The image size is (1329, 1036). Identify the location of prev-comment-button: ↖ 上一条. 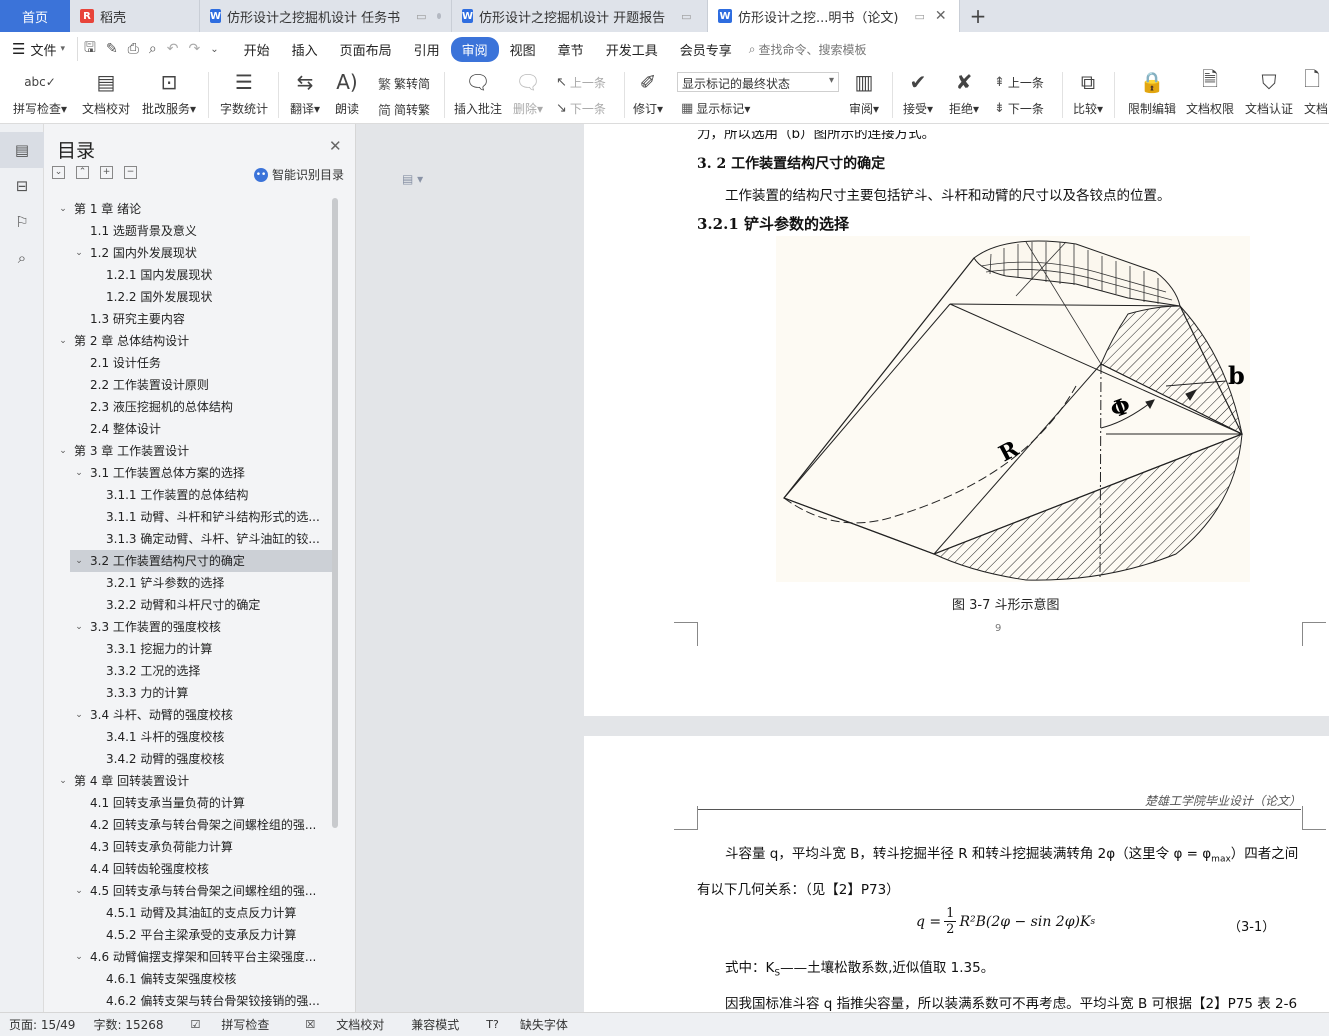
(581, 82).